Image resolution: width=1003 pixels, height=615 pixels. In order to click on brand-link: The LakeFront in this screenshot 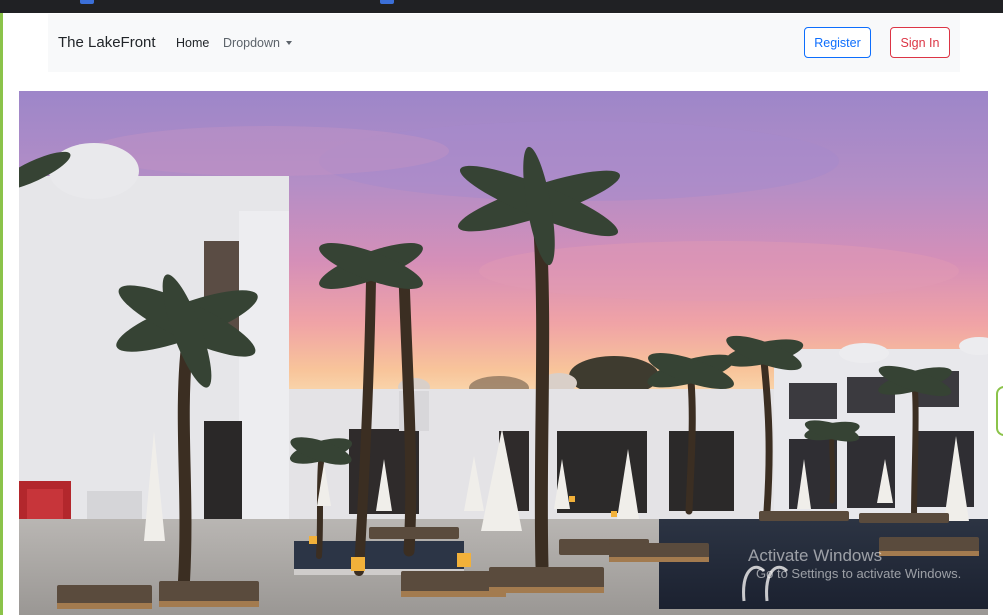, I will do `click(107, 42)`.